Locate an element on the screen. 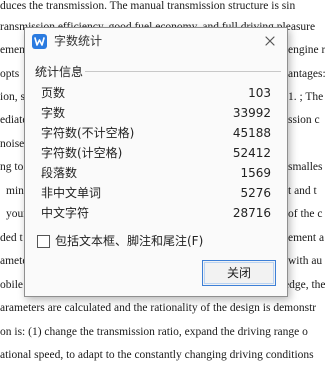 The height and width of the screenshot is (375, 325). close-icon is located at coordinates (270, 41).